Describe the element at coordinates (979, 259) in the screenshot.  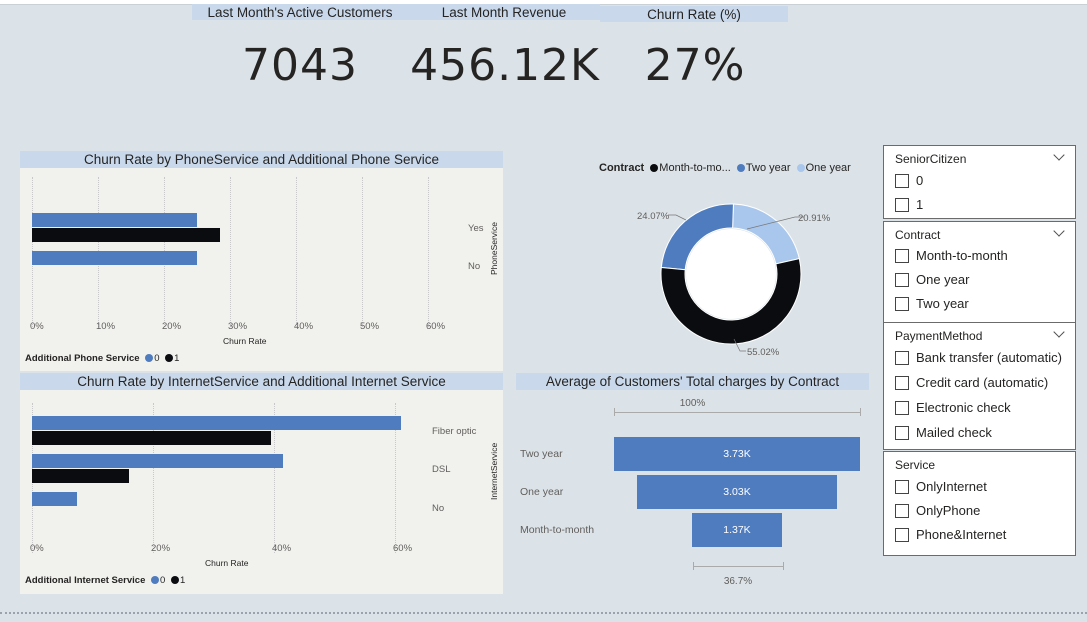
I see `slicer-option: Month-to-month` at that location.